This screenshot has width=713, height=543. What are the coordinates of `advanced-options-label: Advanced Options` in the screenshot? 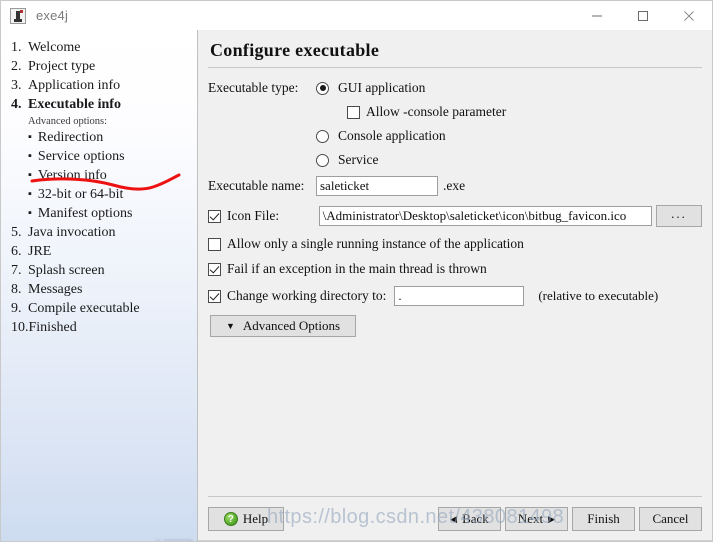 It's located at (291, 325).